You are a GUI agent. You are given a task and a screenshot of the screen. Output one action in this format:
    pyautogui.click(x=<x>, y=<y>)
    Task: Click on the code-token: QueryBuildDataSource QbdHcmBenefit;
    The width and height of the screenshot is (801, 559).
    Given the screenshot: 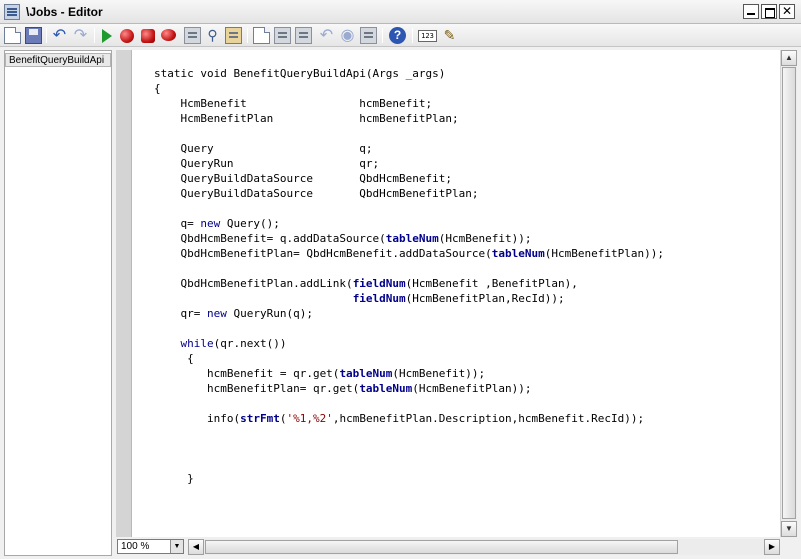 What is the action you would take?
    pyautogui.click(x=303, y=178)
    